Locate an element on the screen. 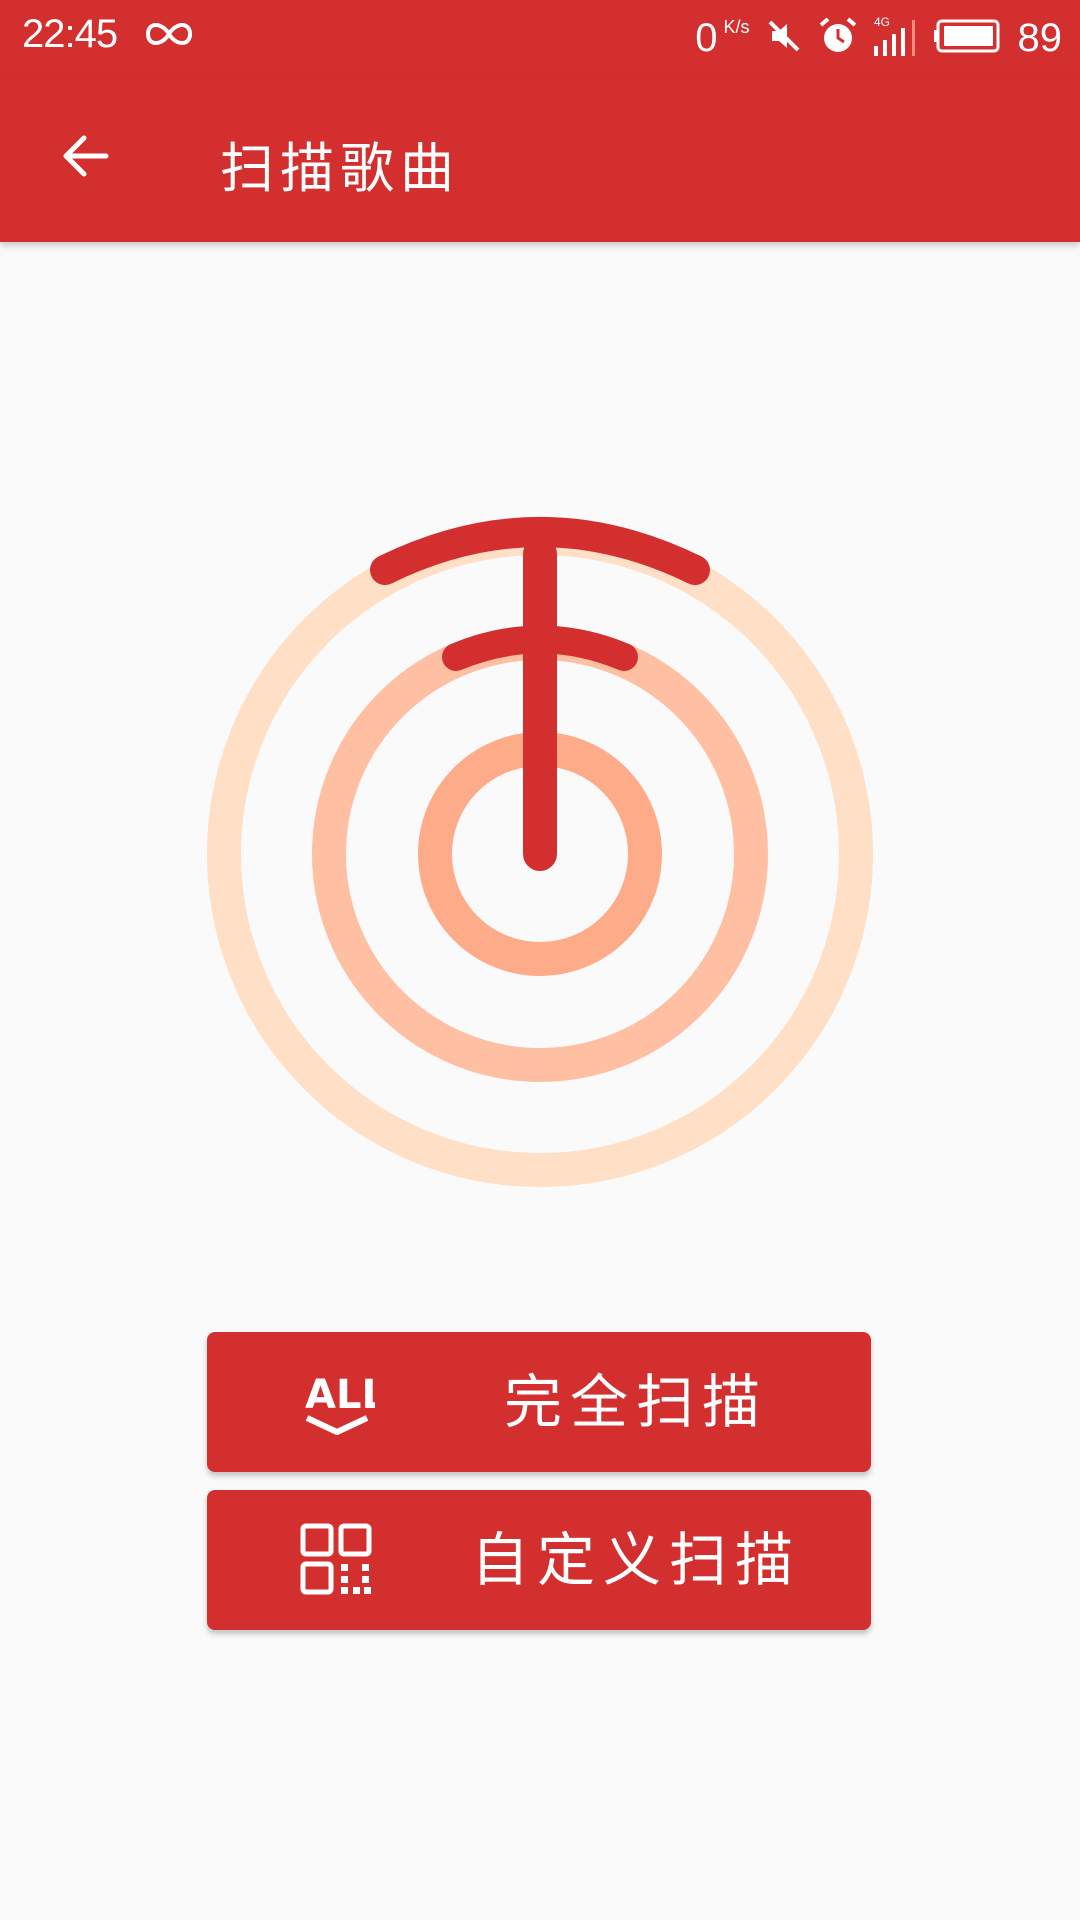 The image size is (1080, 1920). full-scan-button: ALL 完全扫描 is located at coordinates (539, 1402).